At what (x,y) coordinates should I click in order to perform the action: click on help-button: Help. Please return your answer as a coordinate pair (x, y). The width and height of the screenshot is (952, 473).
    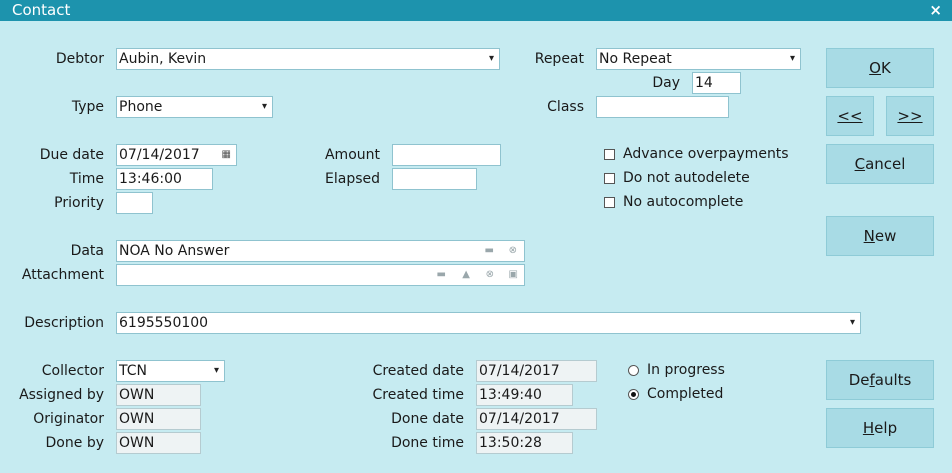
    Looking at the image, I should click on (880, 428).